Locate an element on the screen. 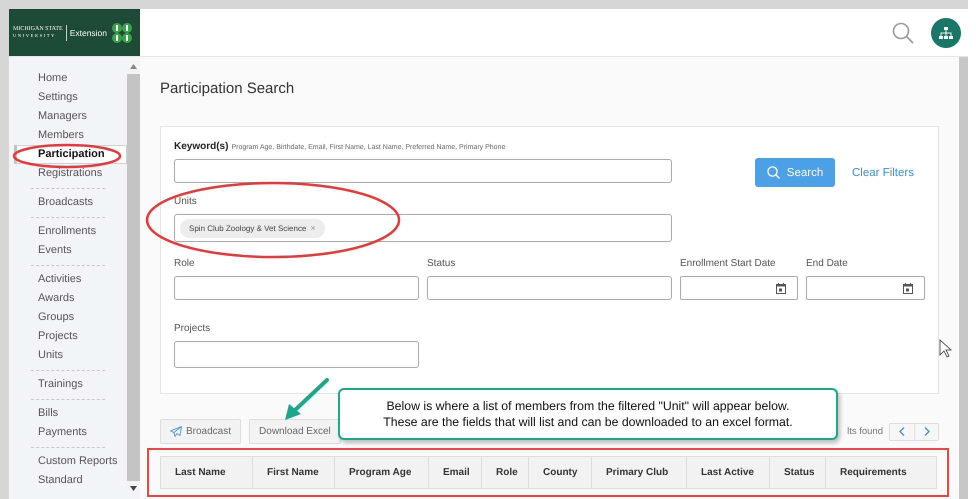 This screenshot has width=976, height=499. nav-link: Groups is located at coordinates (68, 317).